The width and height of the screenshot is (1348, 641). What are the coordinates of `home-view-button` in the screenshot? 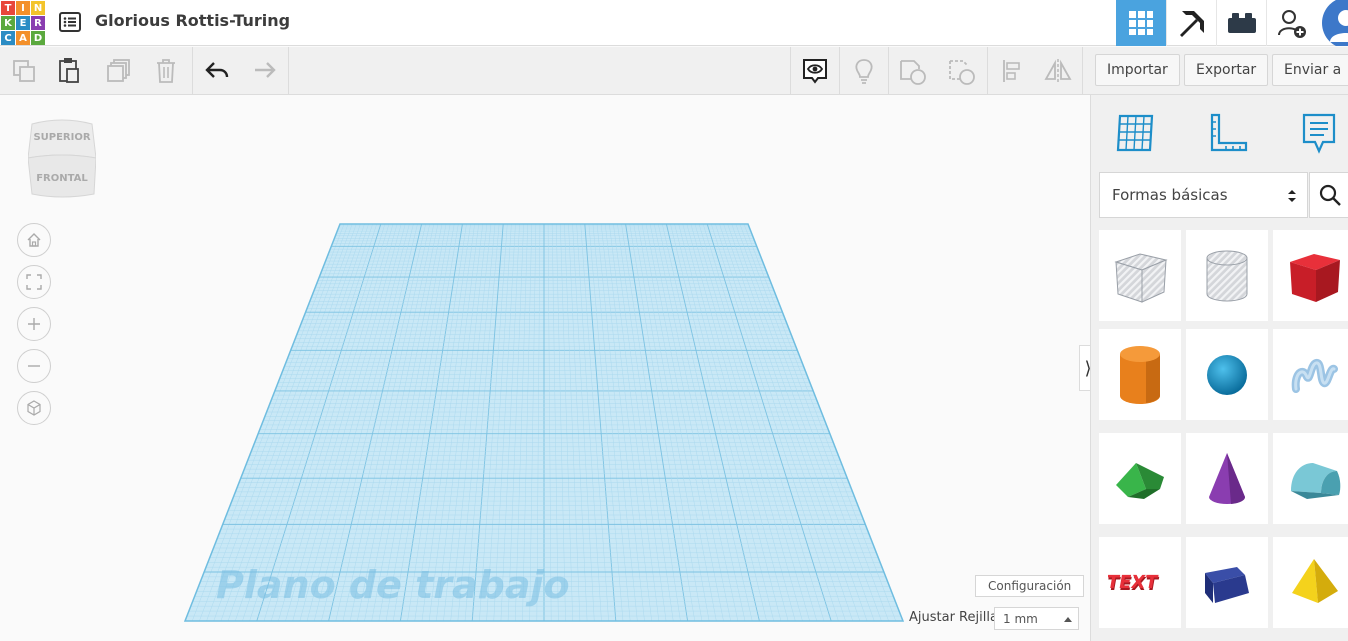 It's located at (34, 240).